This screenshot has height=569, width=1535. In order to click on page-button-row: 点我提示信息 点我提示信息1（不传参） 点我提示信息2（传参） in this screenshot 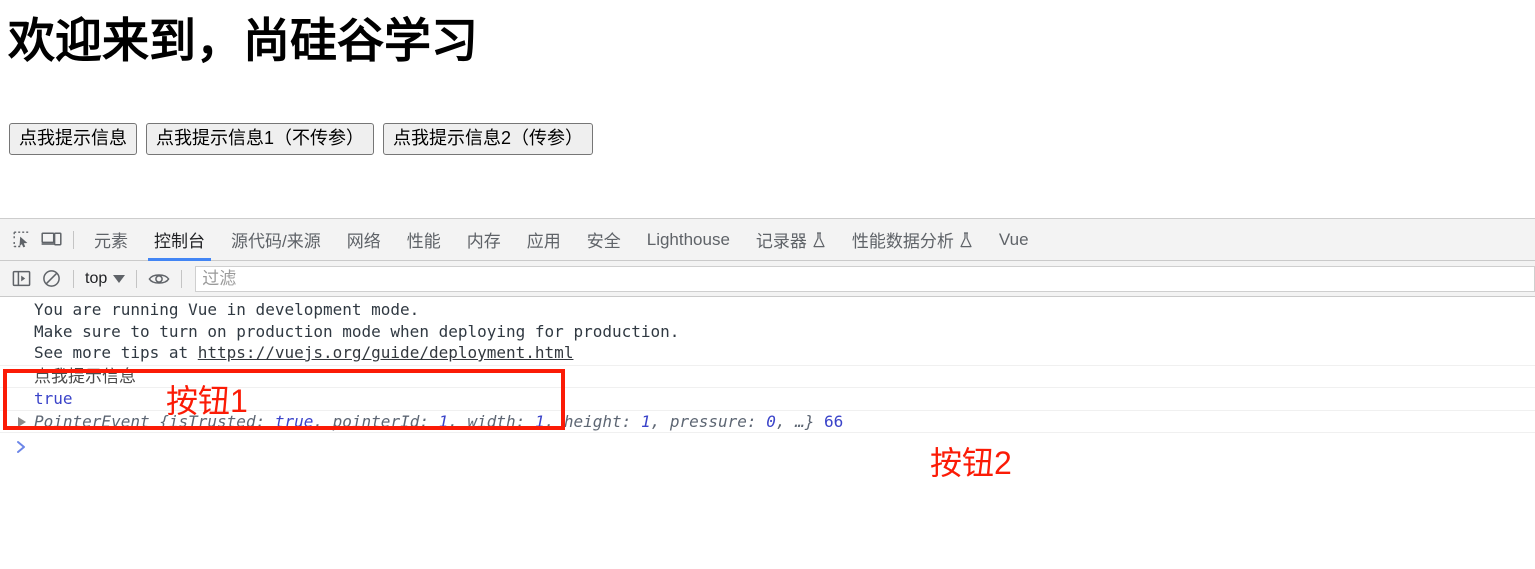, I will do `click(301, 139)`.